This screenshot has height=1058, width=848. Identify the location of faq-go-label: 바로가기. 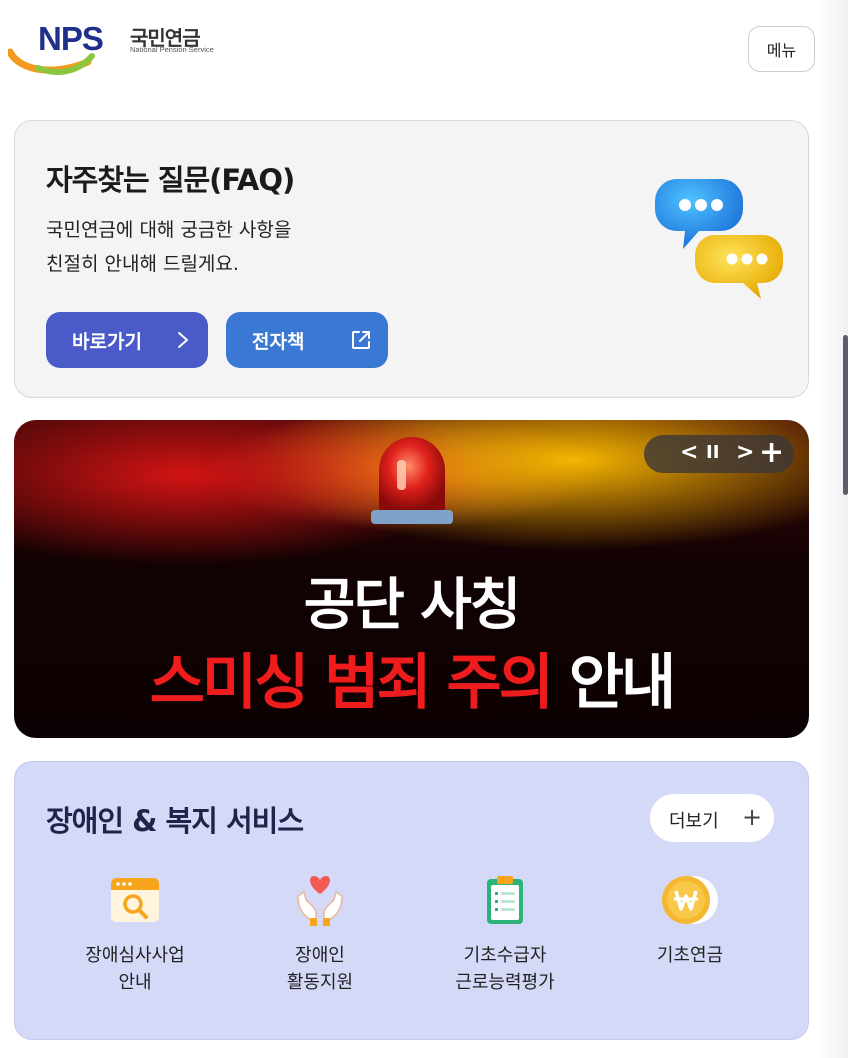
(107, 341).